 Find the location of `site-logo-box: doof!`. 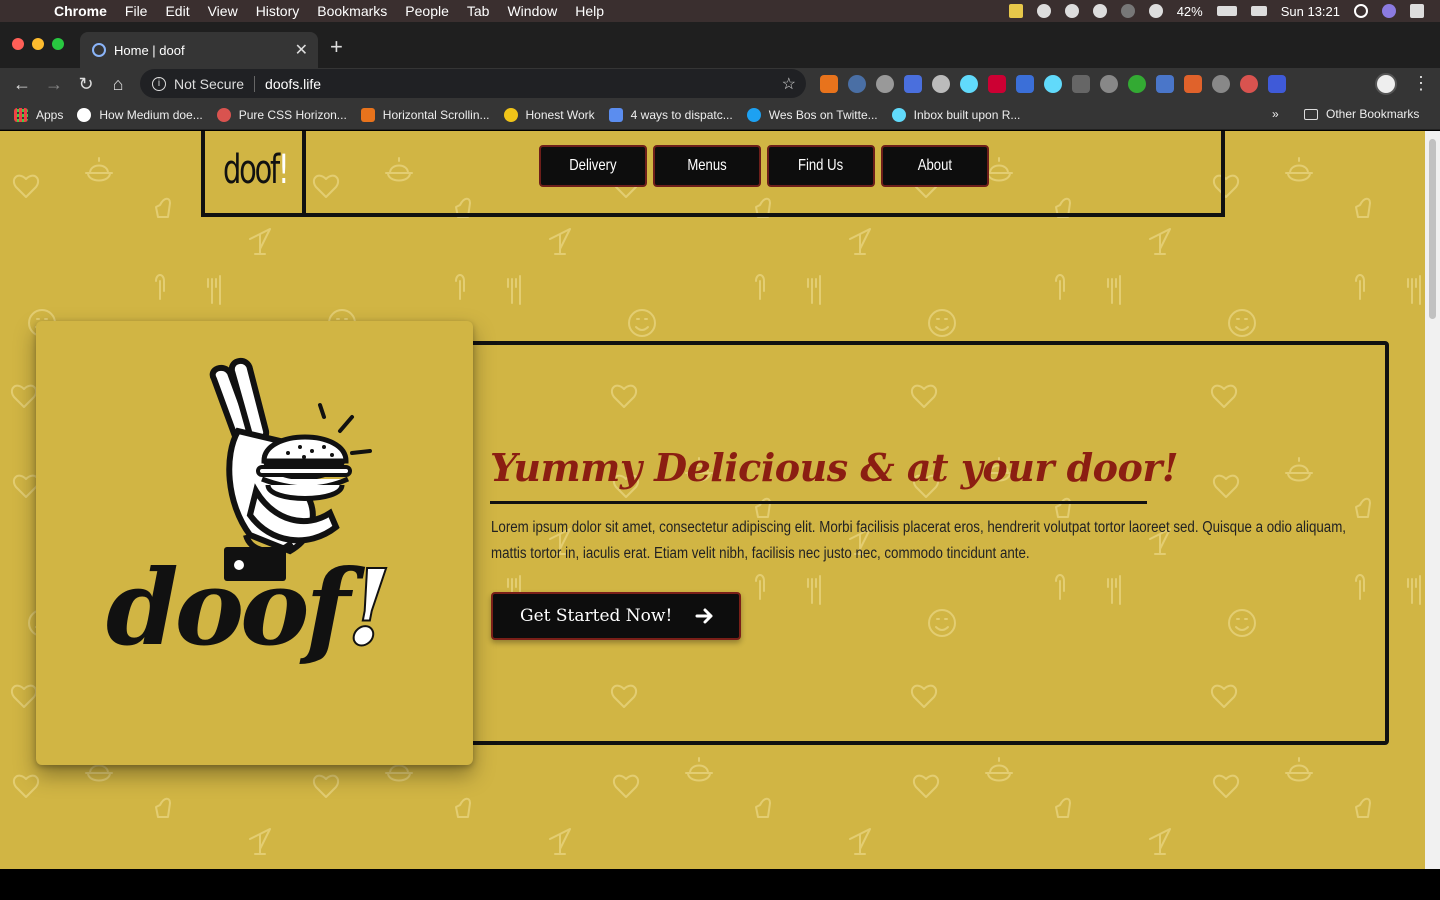

site-logo-box: doof! is located at coordinates (255, 172).